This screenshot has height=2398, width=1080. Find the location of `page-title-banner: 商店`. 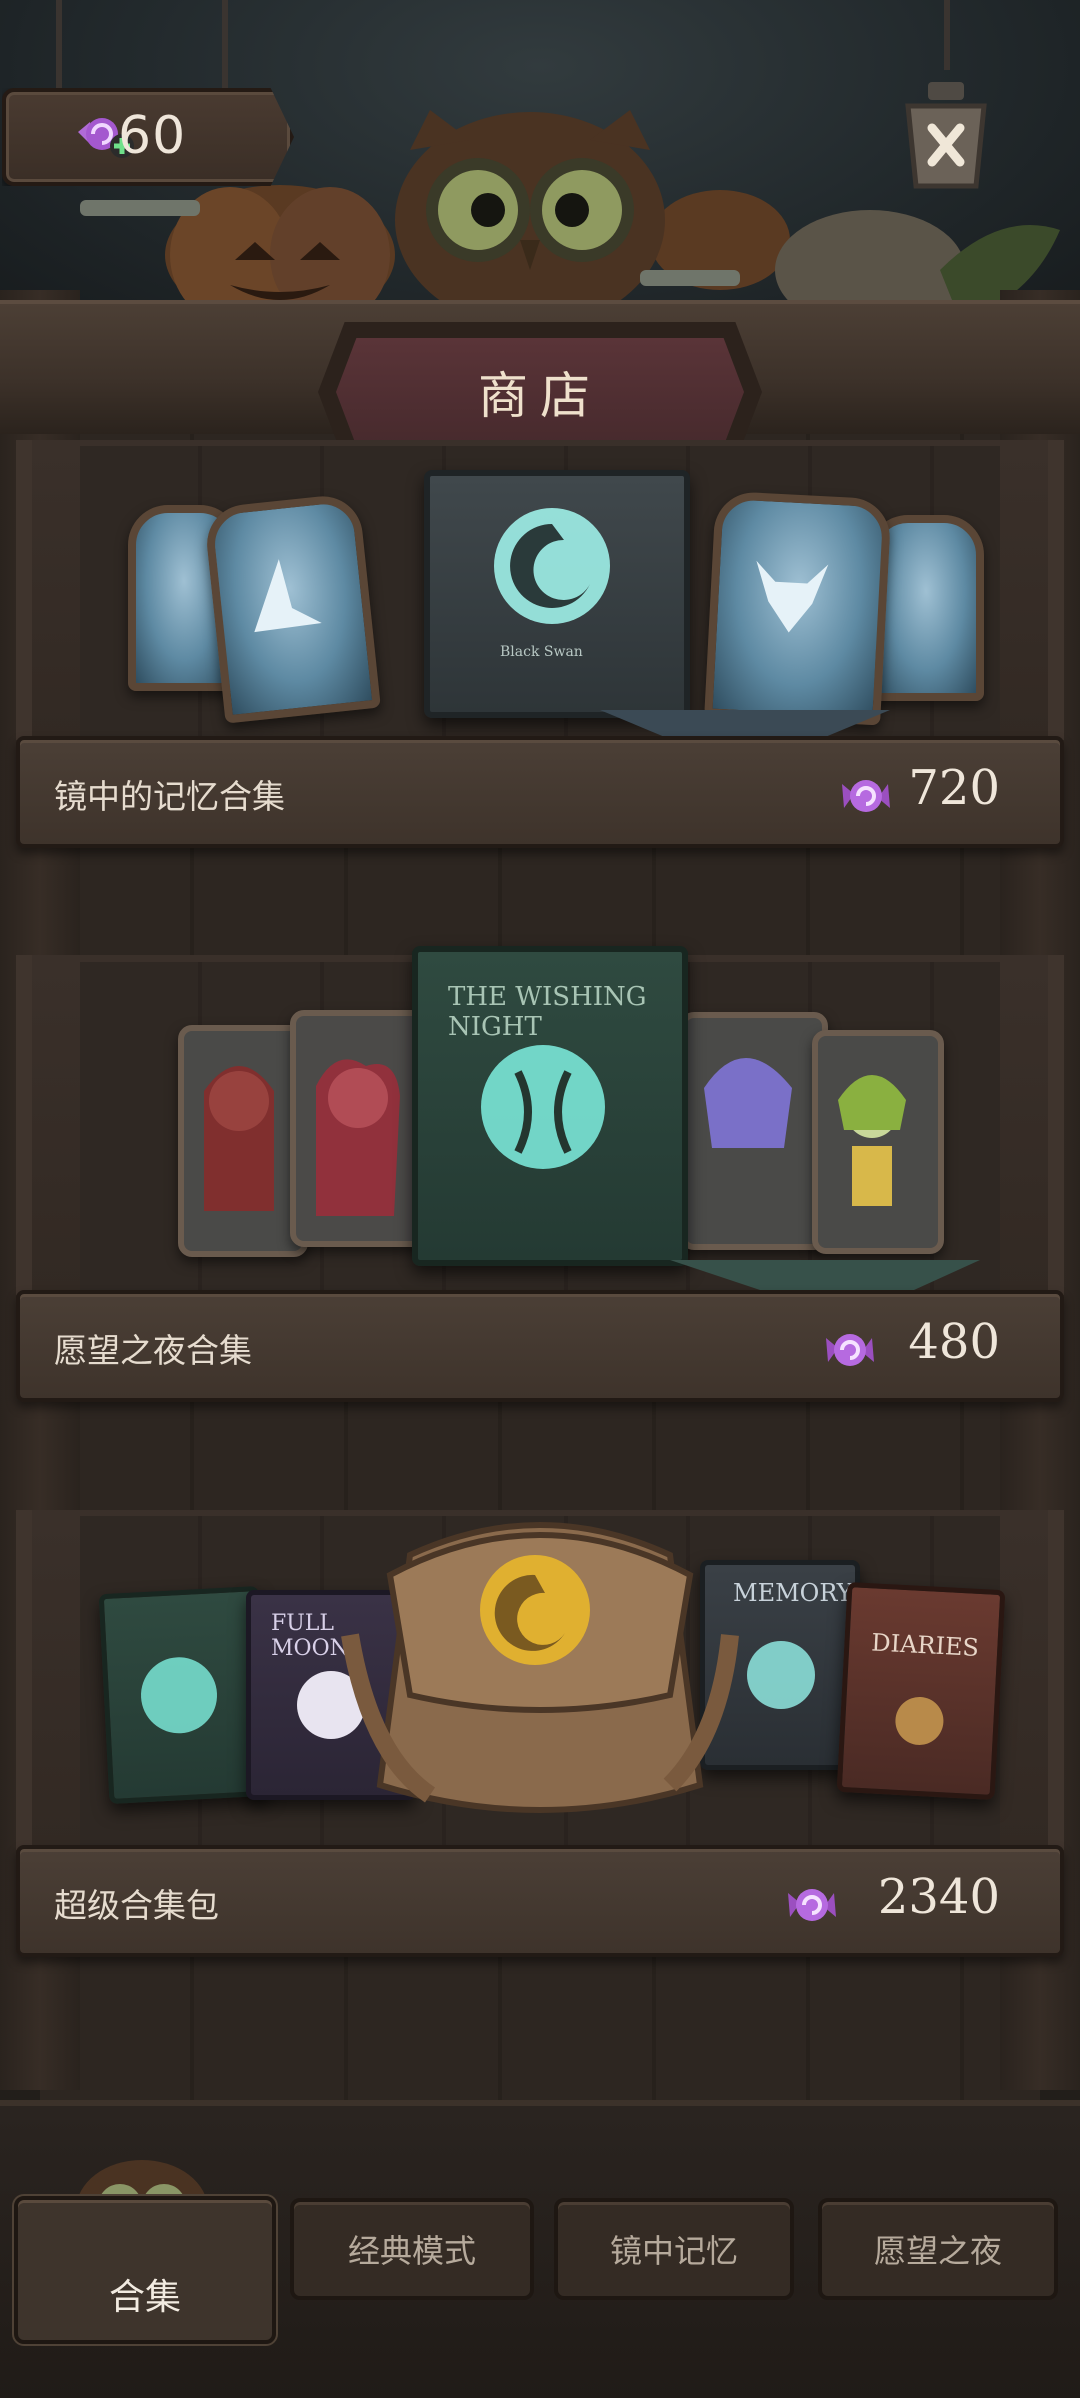

page-title-banner: 商店 is located at coordinates (540, 392).